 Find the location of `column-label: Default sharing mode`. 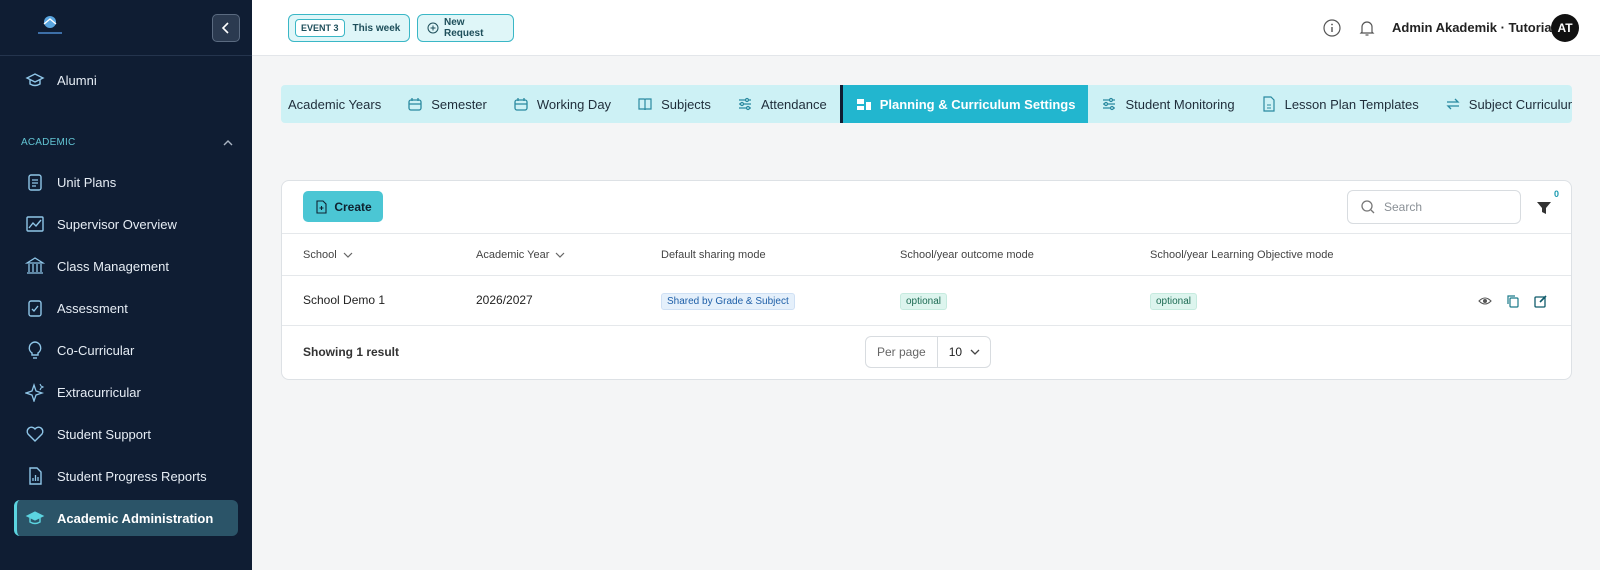

column-label: Default sharing mode is located at coordinates (713, 255).